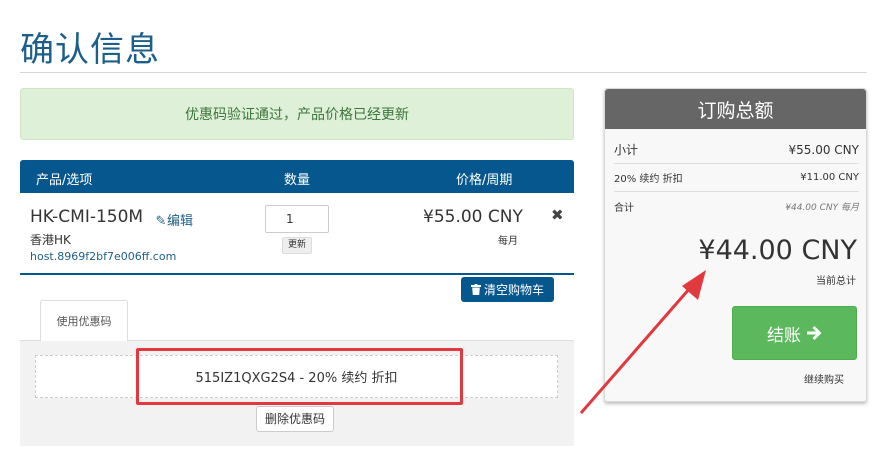  I want to click on alert-message: 优惠码验证通过，产品价格已经更新, so click(297, 115).